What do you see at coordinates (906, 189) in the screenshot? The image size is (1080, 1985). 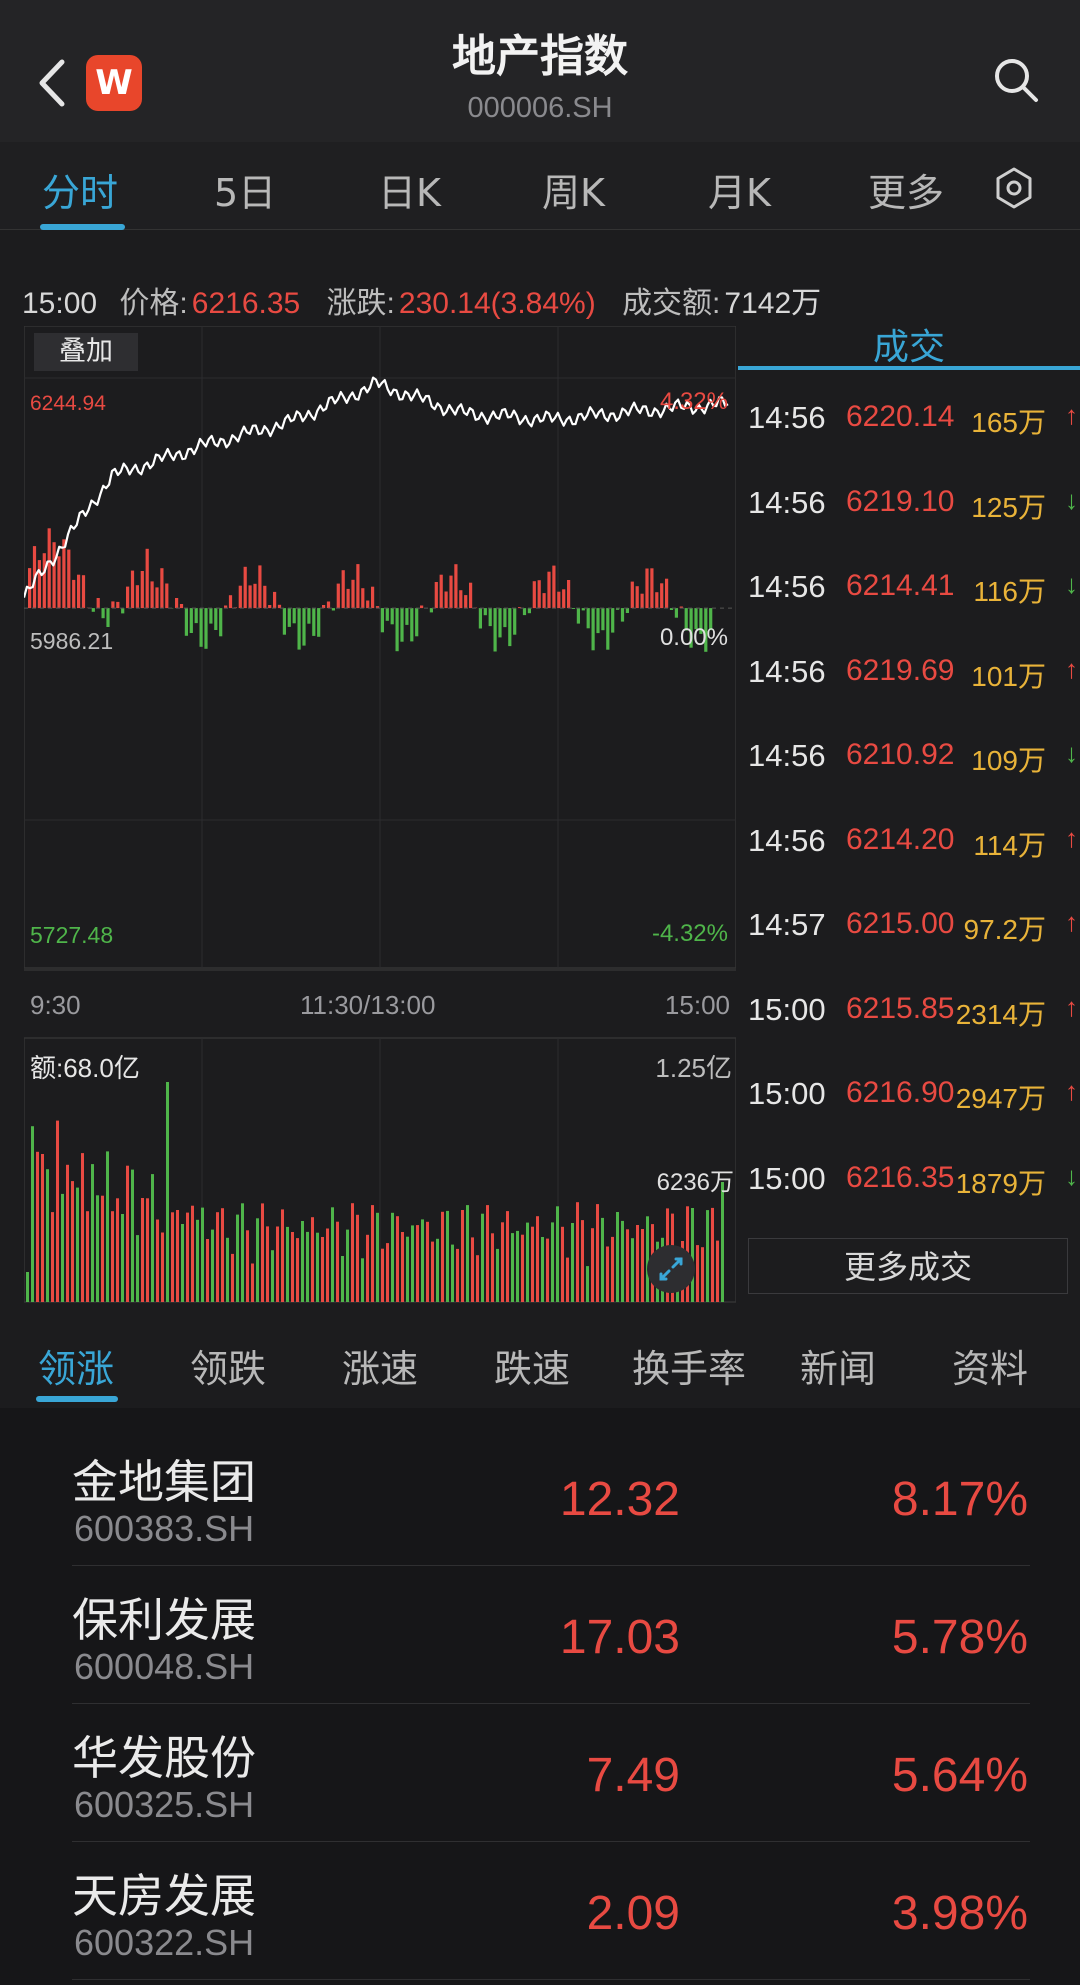 I see `tab-more: 更多` at bounding box center [906, 189].